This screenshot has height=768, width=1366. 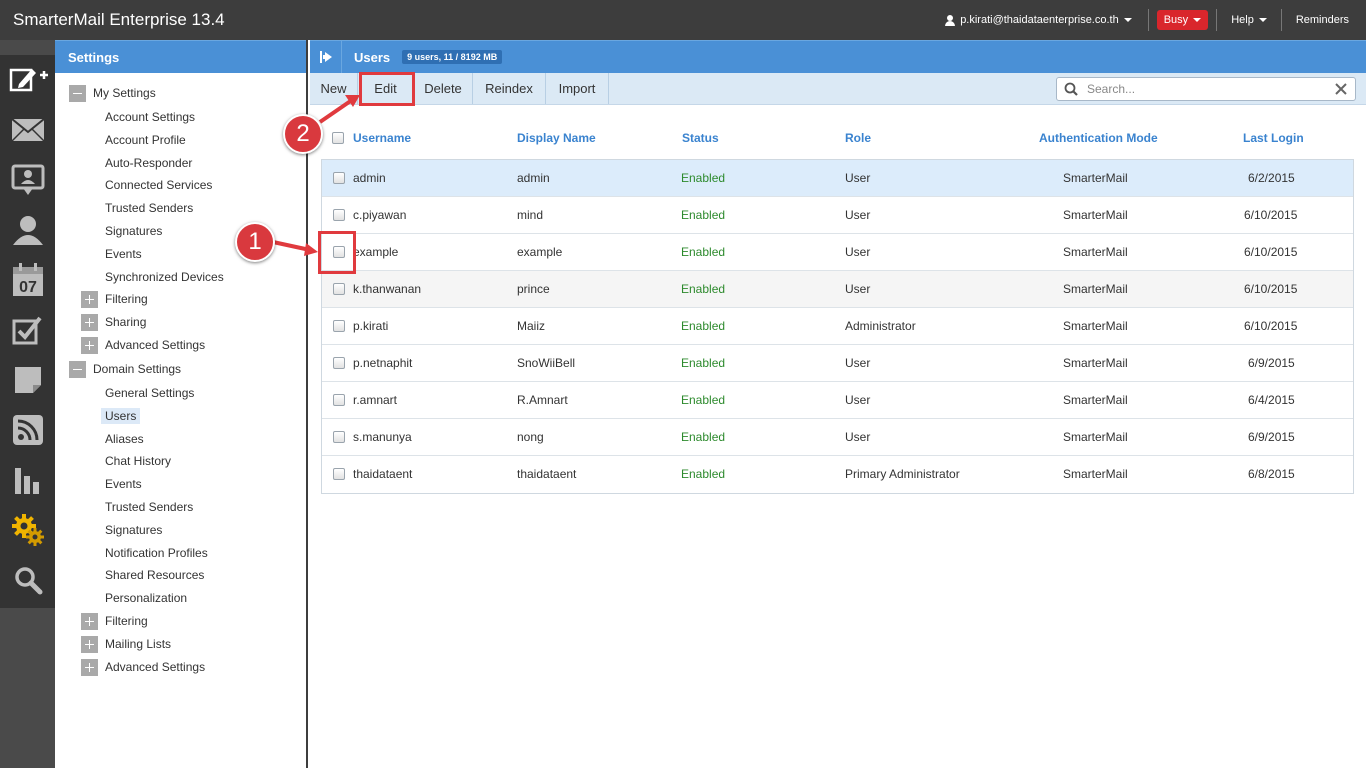 I want to click on rss-icon, so click(x=27, y=430).